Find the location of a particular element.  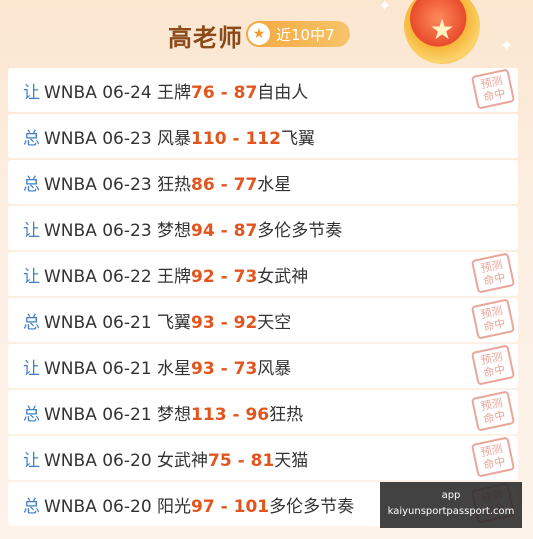

away-team: 狂热 is located at coordinates (286, 414).